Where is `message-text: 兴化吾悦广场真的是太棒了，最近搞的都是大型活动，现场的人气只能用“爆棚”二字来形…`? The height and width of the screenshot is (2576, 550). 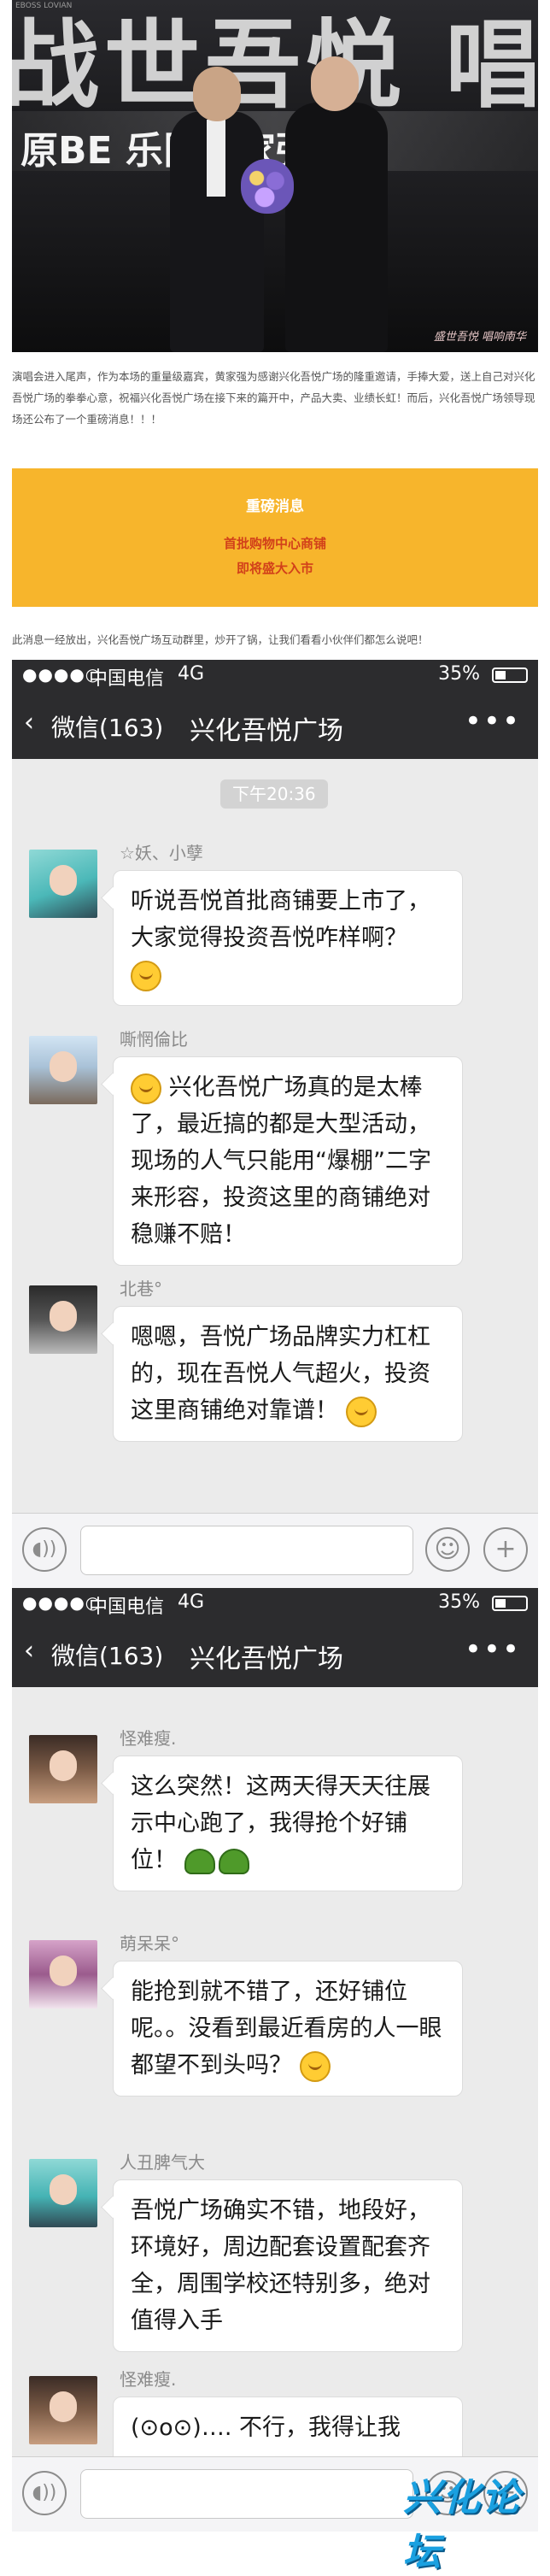 message-text: 兴化吾悦广场真的是太棒了，最近搞的都是大型活动，现场的人气只能用“爆棚”二字来形… is located at coordinates (281, 1161).